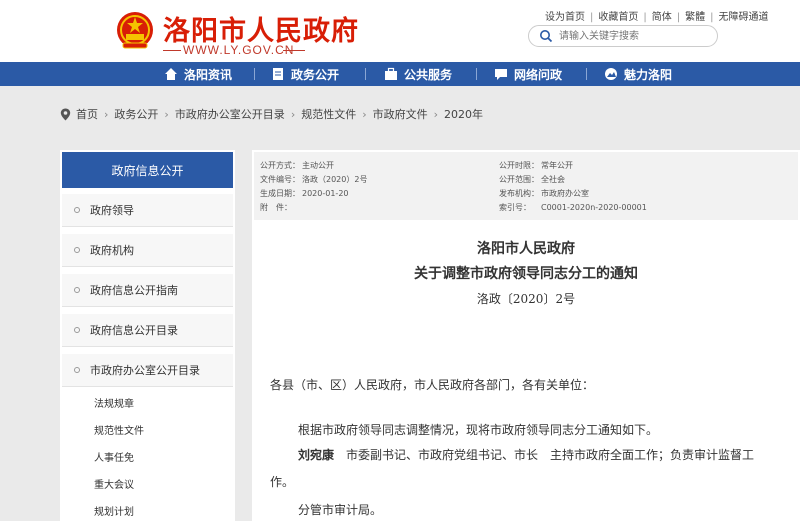 The width and height of the screenshot is (800, 521). Describe the element at coordinates (318, 165) in the screenshot. I see `meta-value: 主动公开` at that location.